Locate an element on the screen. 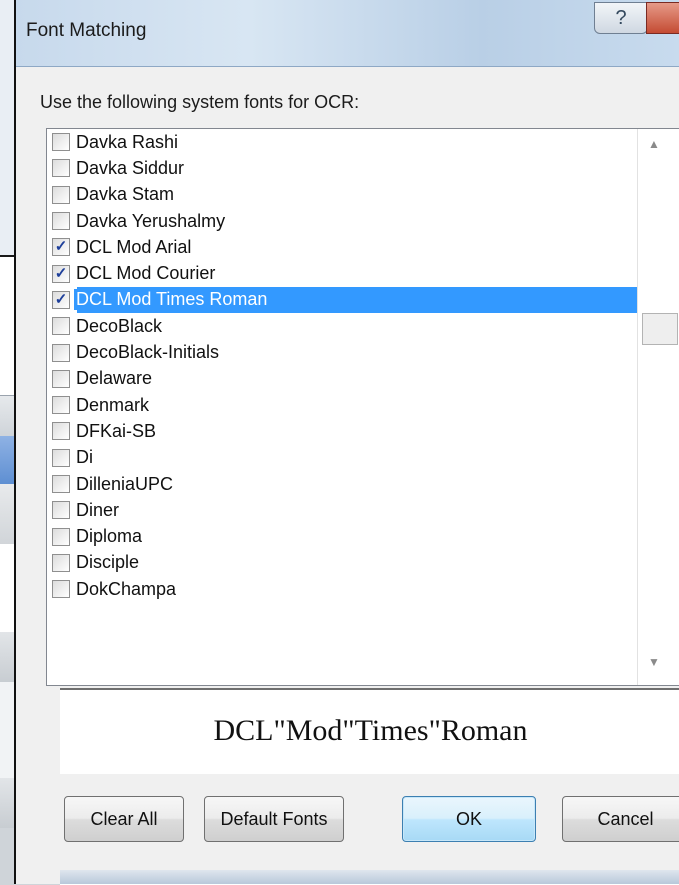  font-name-label: DecoBlack is located at coordinates (119, 325).